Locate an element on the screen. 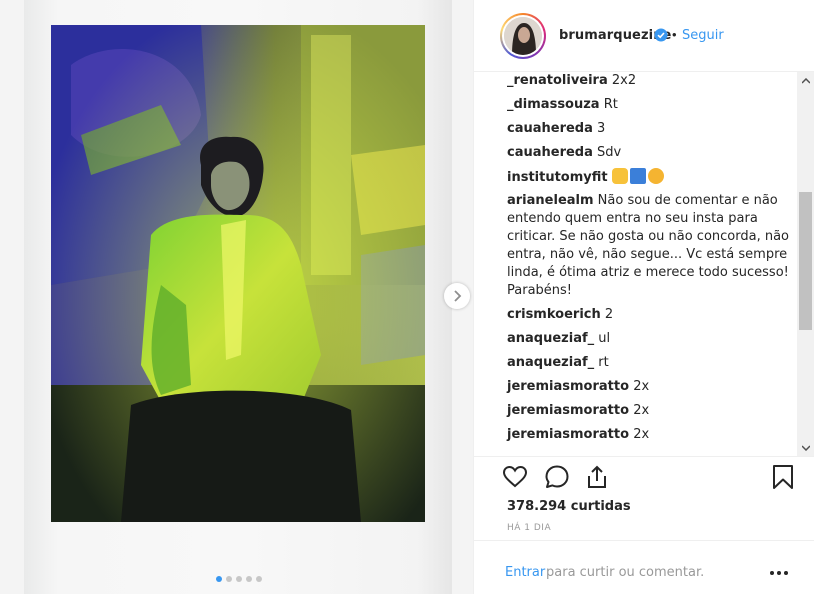 The width and height of the screenshot is (814, 594). post-timestamp: HÁ 1 DIA is located at coordinates (529, 528).